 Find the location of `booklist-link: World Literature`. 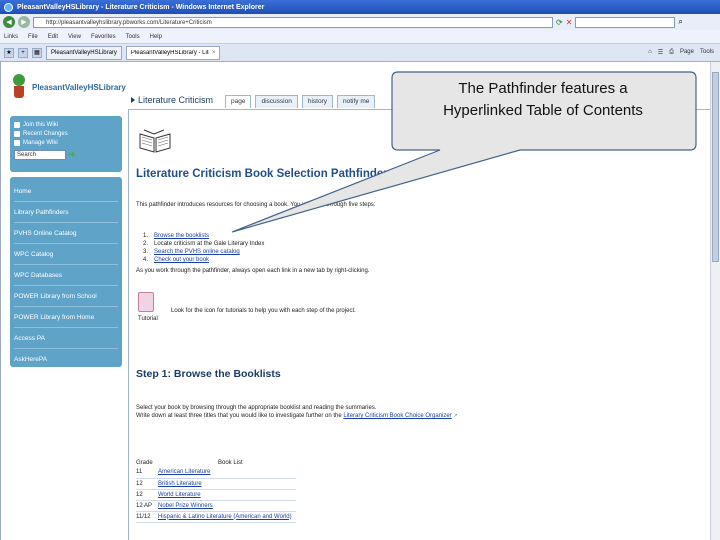

booklist-link: World Literature is located at coordinates (227, 495).